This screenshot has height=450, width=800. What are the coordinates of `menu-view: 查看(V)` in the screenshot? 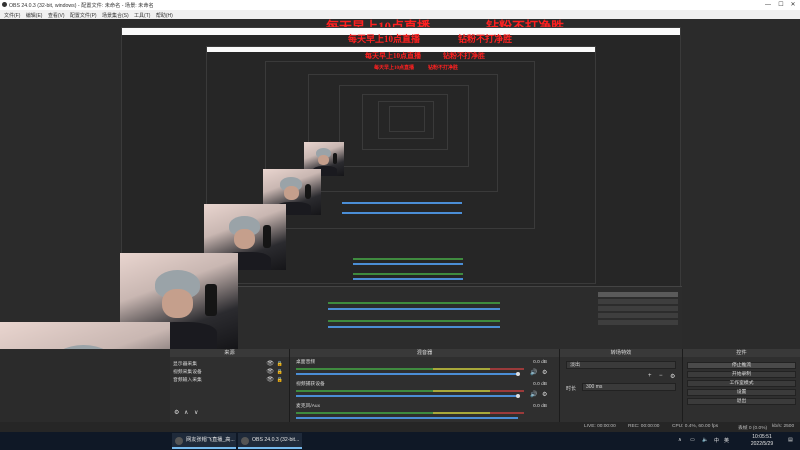 It's located at (56, 15).